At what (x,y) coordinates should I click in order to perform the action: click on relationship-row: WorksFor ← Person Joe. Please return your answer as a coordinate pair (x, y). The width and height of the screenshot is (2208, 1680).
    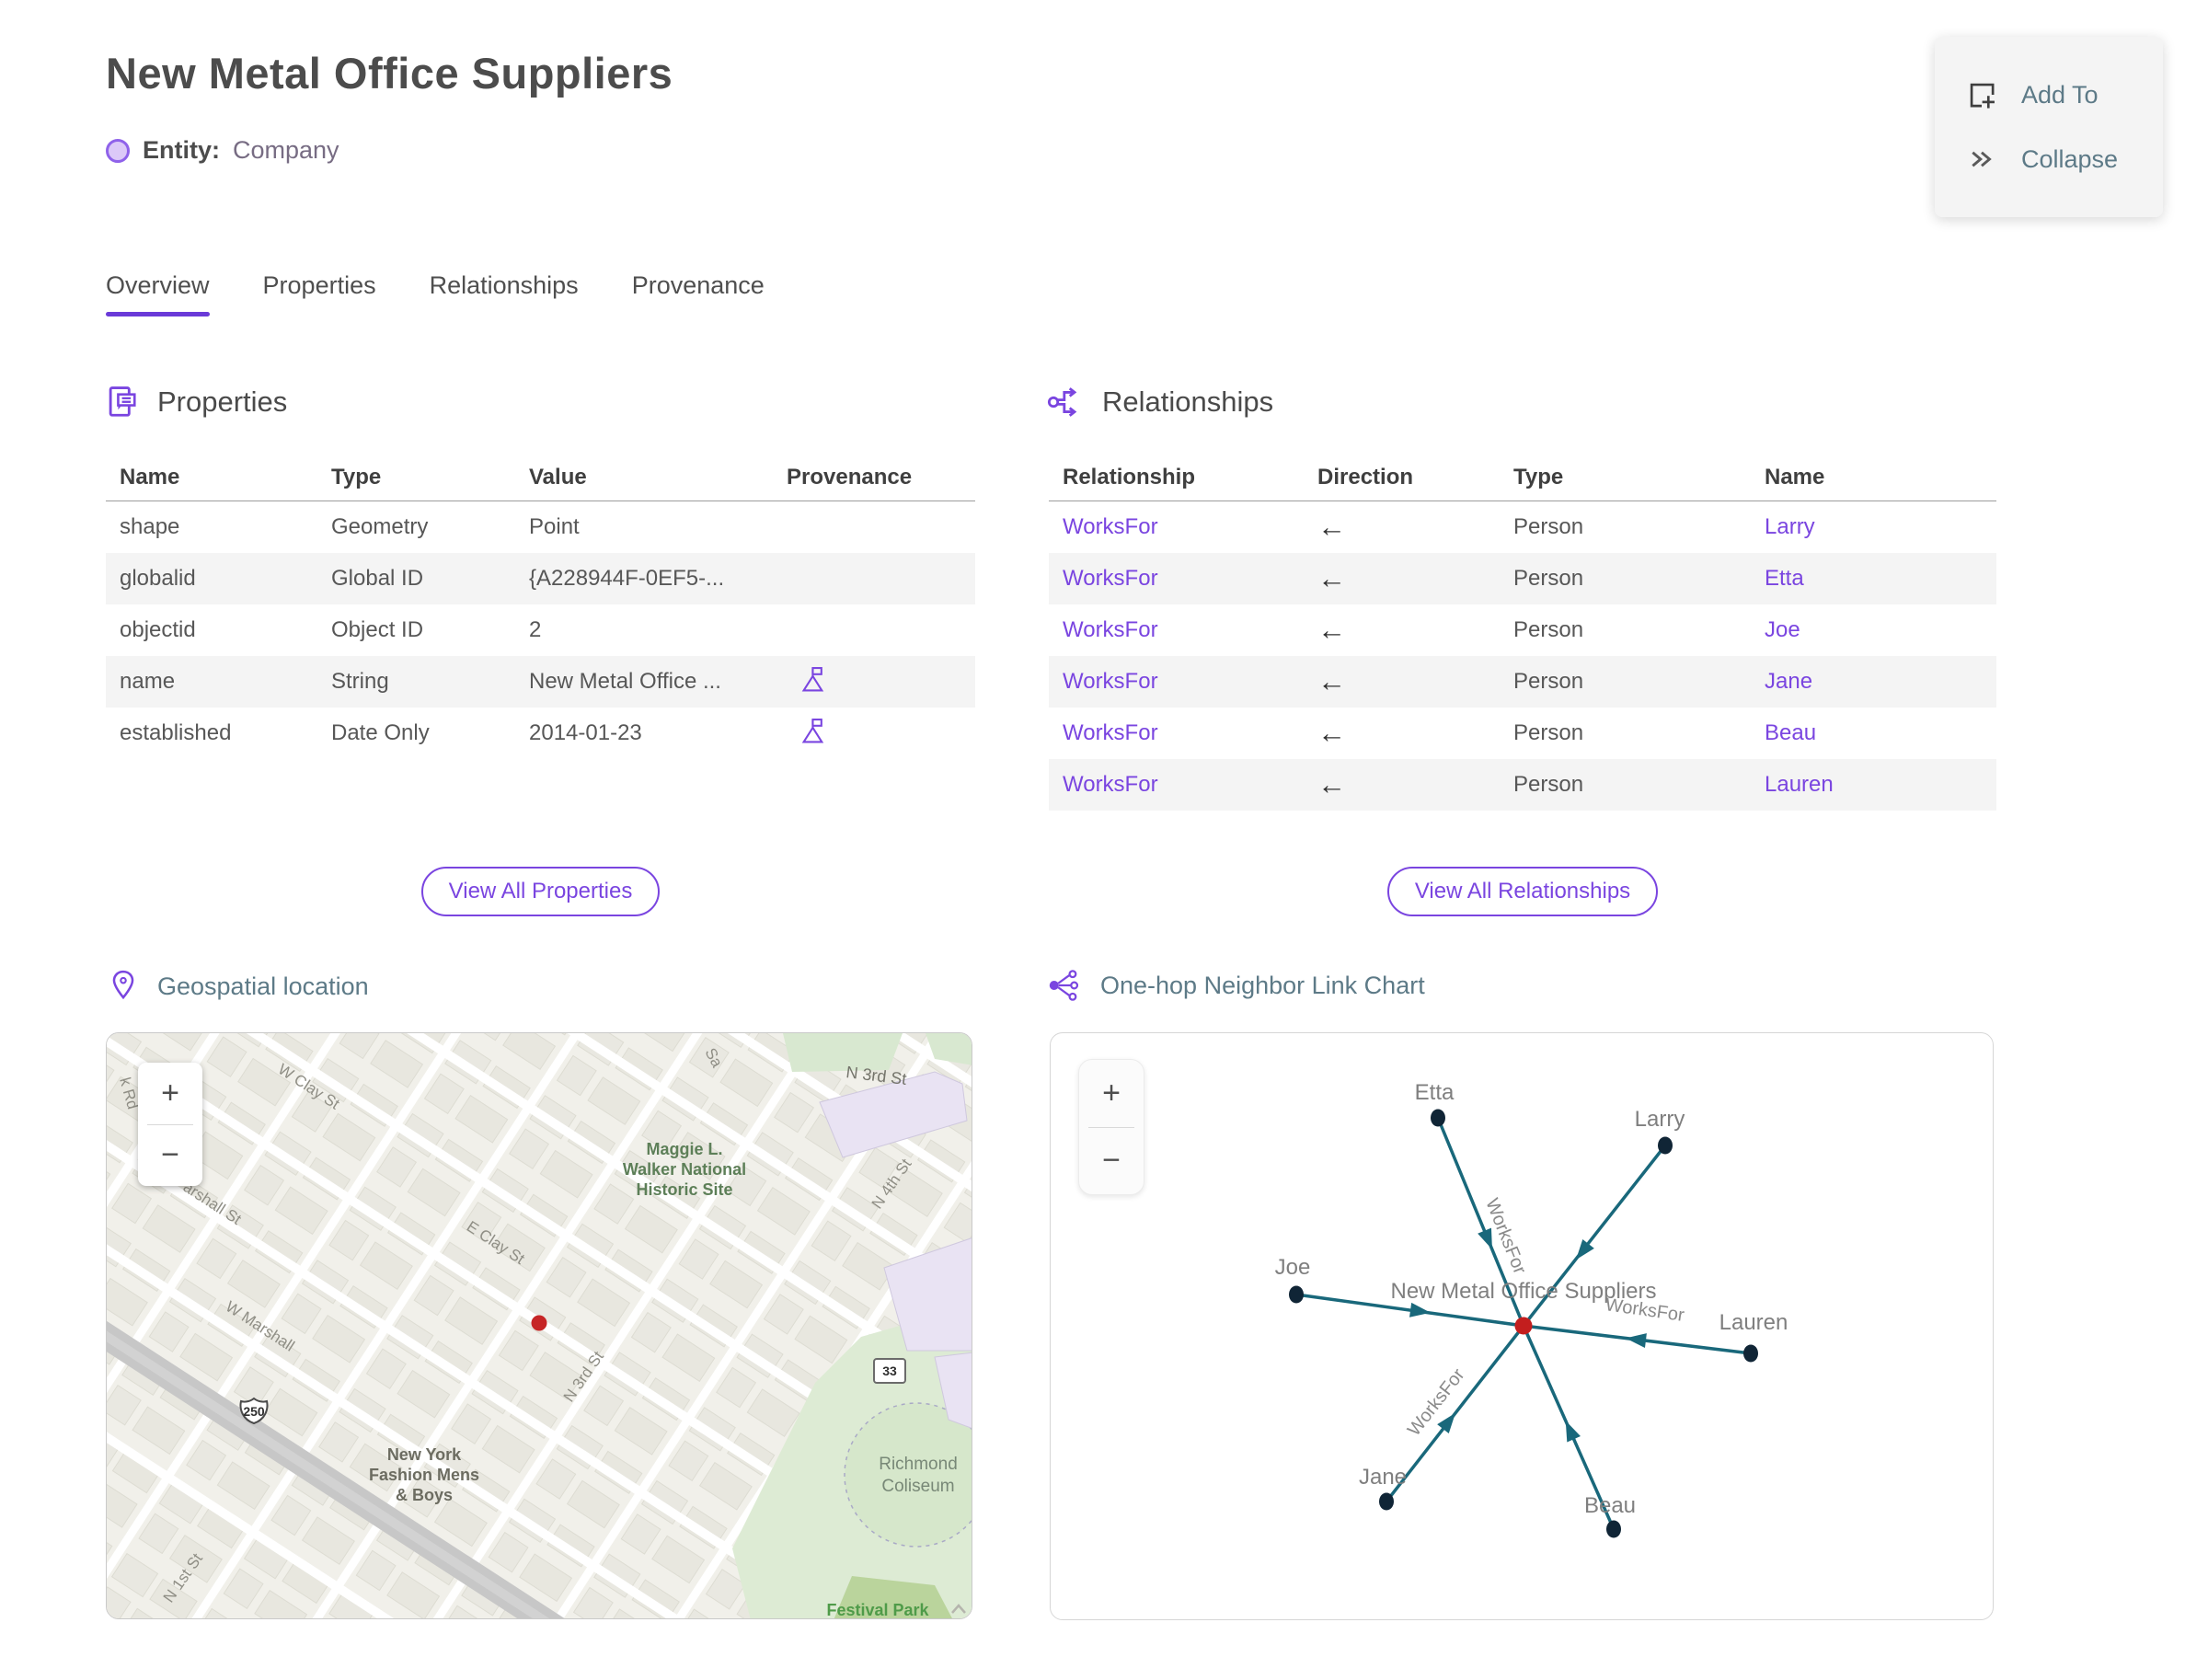
    Looking at the image, I should click on (1522, 630).